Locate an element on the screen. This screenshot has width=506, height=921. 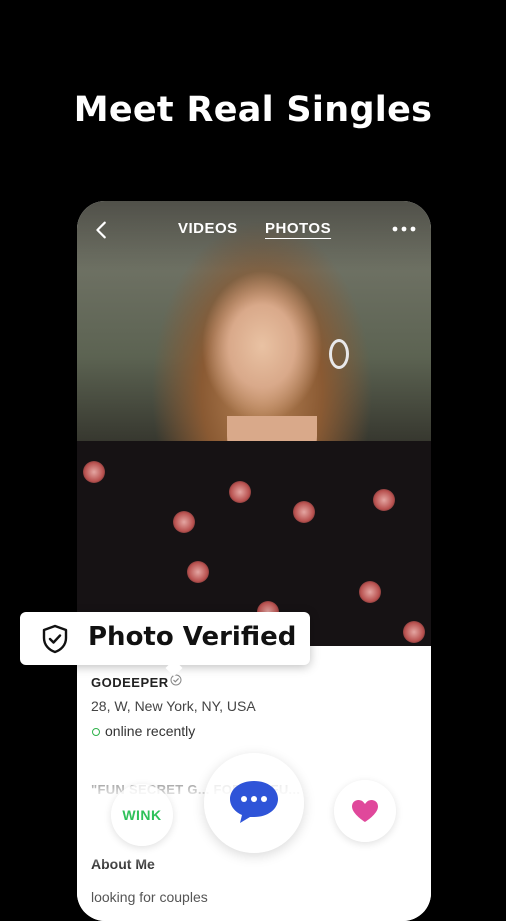
shield-check-icon is located at coordinates (55, 639).